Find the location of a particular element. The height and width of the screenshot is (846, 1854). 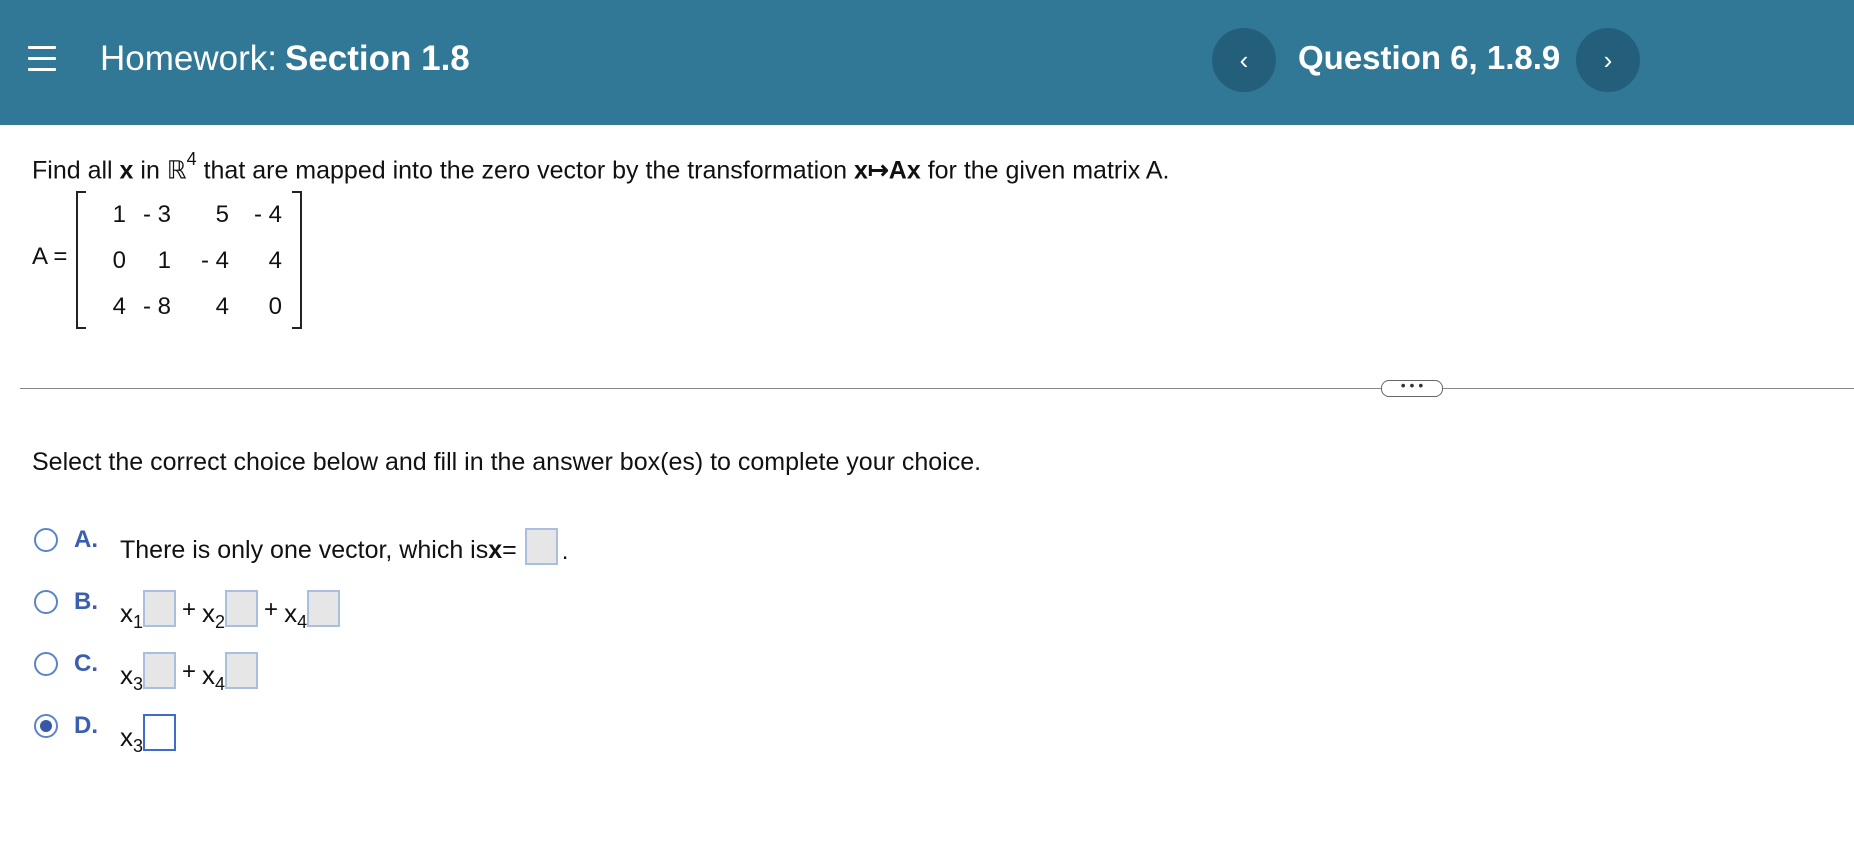

chevron-left-icon: ‹ is located at coordinates (1244, 59).